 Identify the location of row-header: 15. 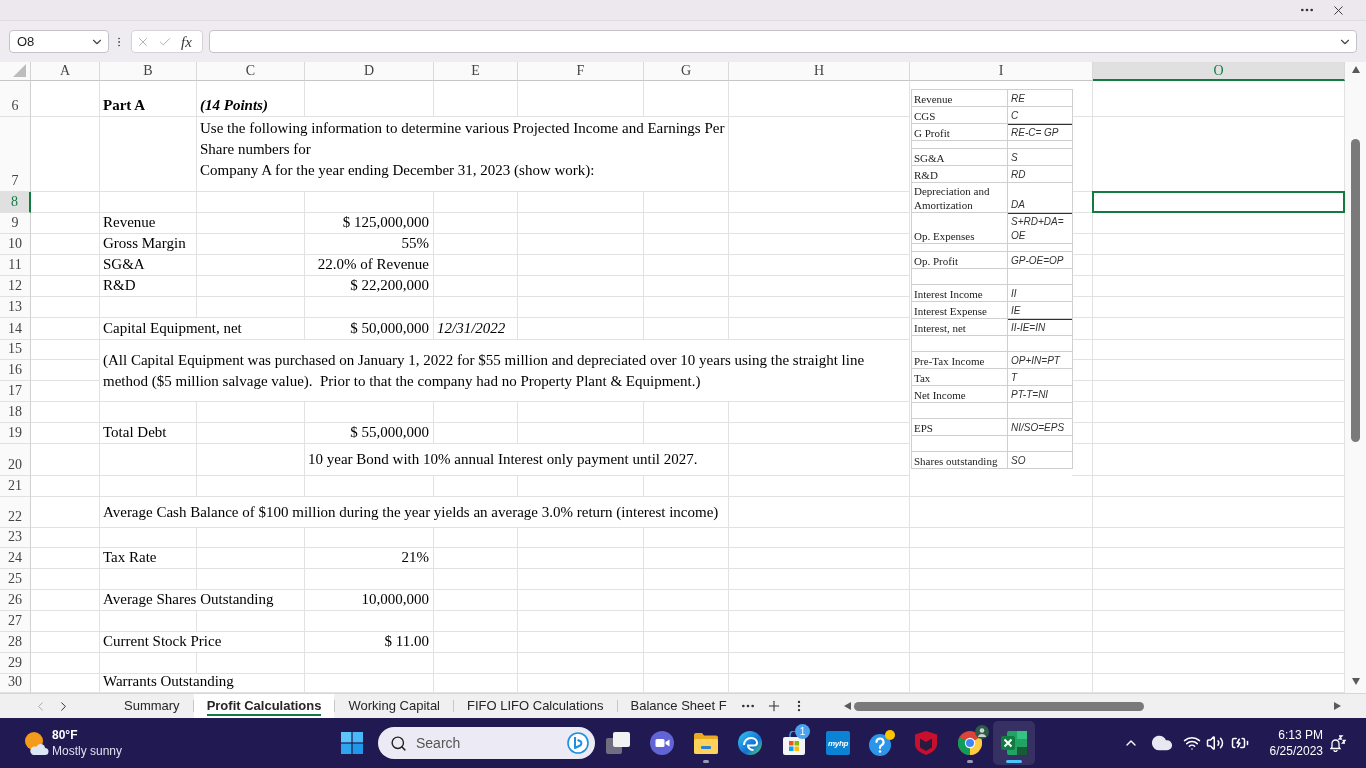
(15, 350).